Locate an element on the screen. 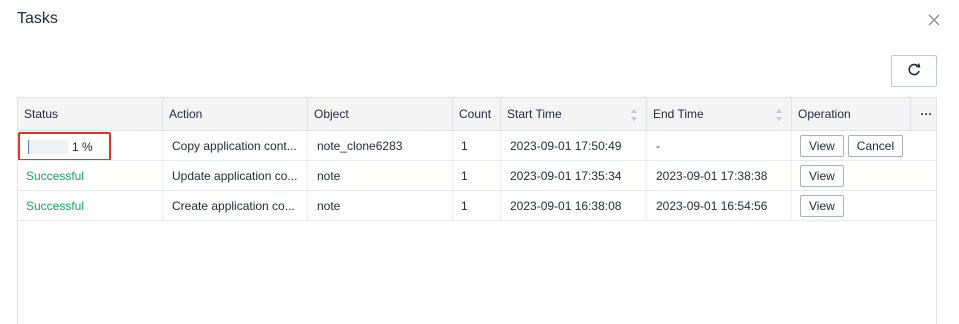 The image size is (959, 324). refresh-button is located at coordinates (914, 71).